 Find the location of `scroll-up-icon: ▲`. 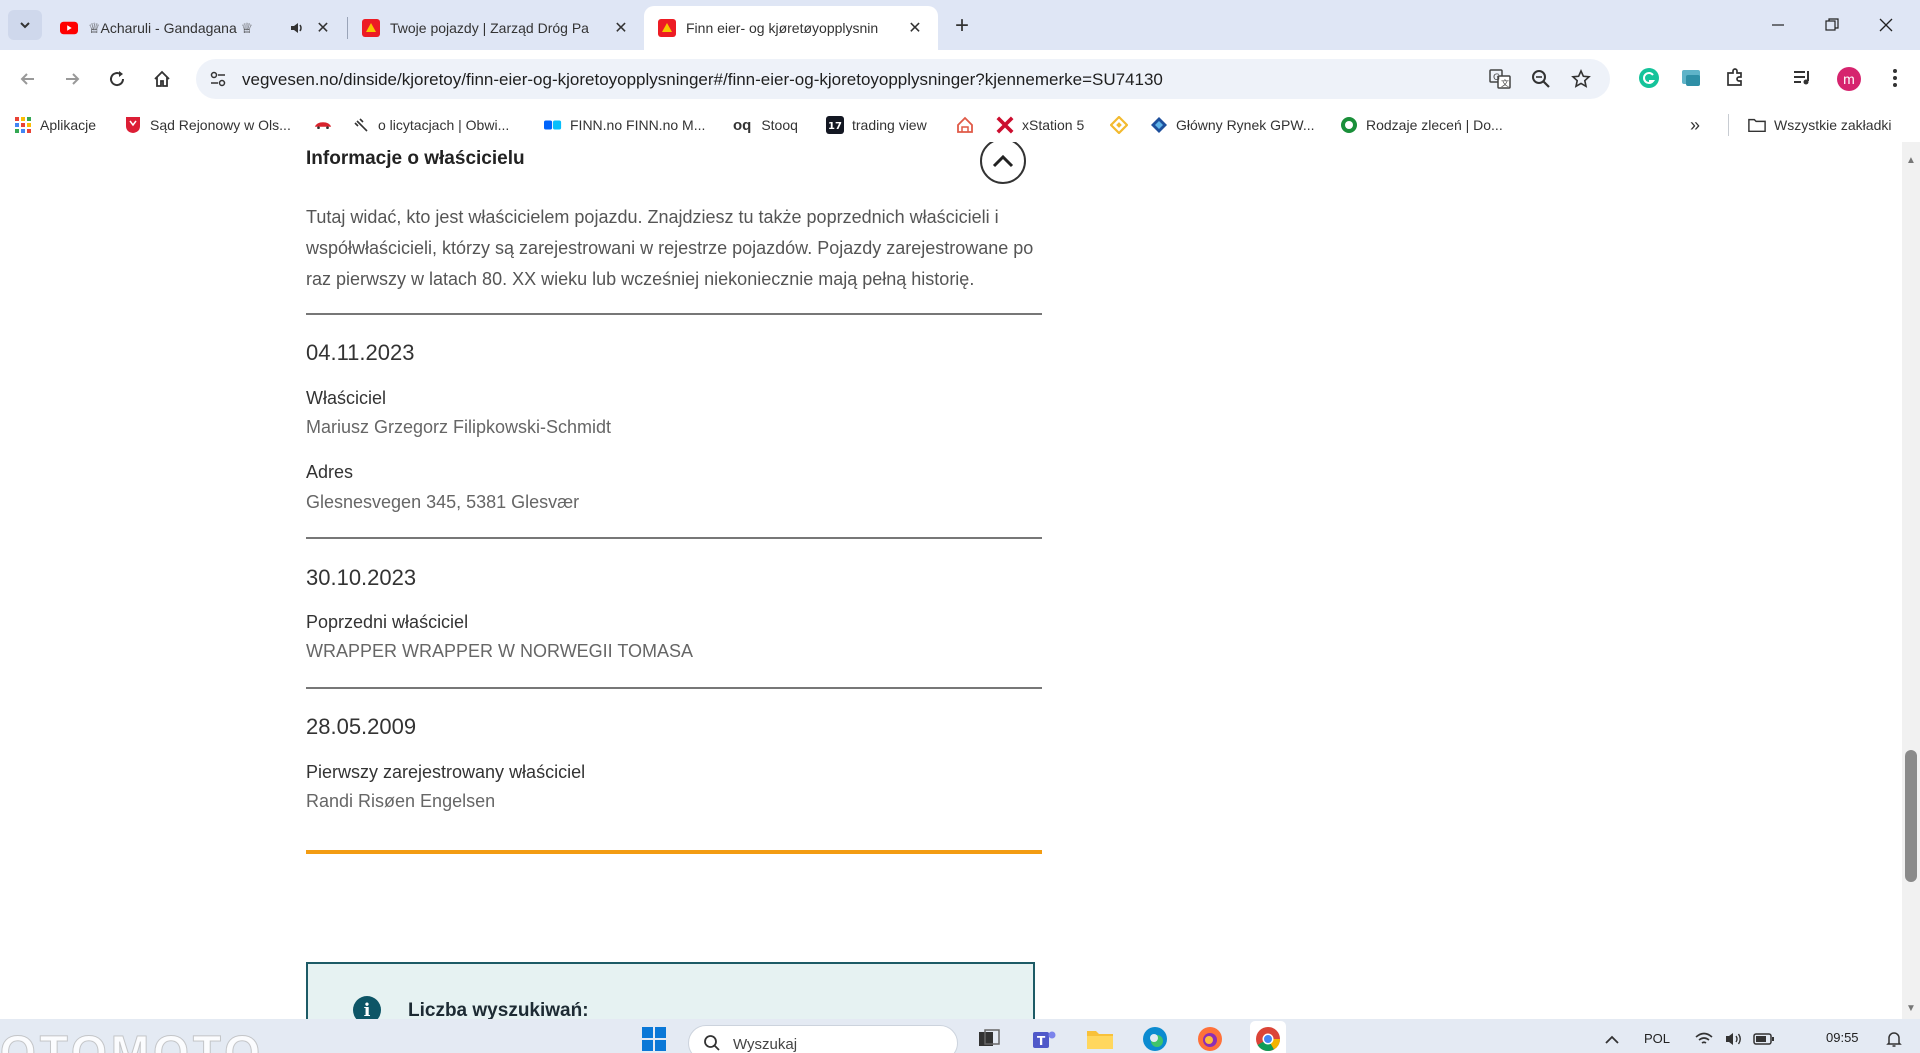

scroll-up-icon: ▲ is located at coordinates (1911, 160).